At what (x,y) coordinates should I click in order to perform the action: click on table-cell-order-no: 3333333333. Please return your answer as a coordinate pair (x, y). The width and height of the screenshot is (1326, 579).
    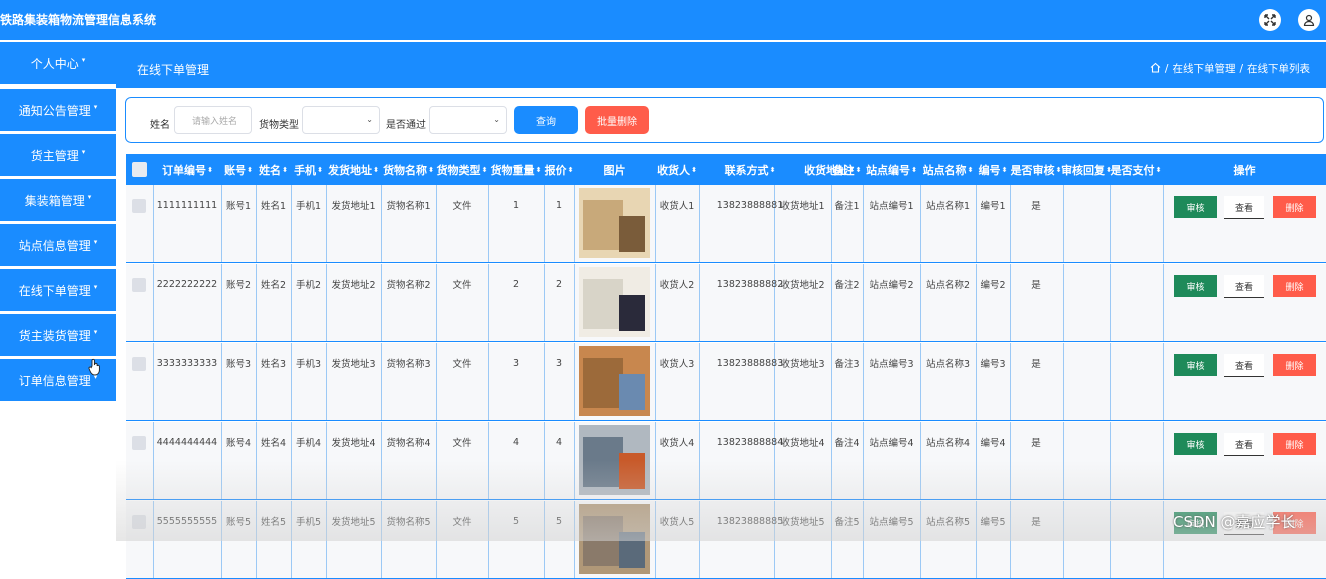
    Looking at the image, I should click on (187, 363).